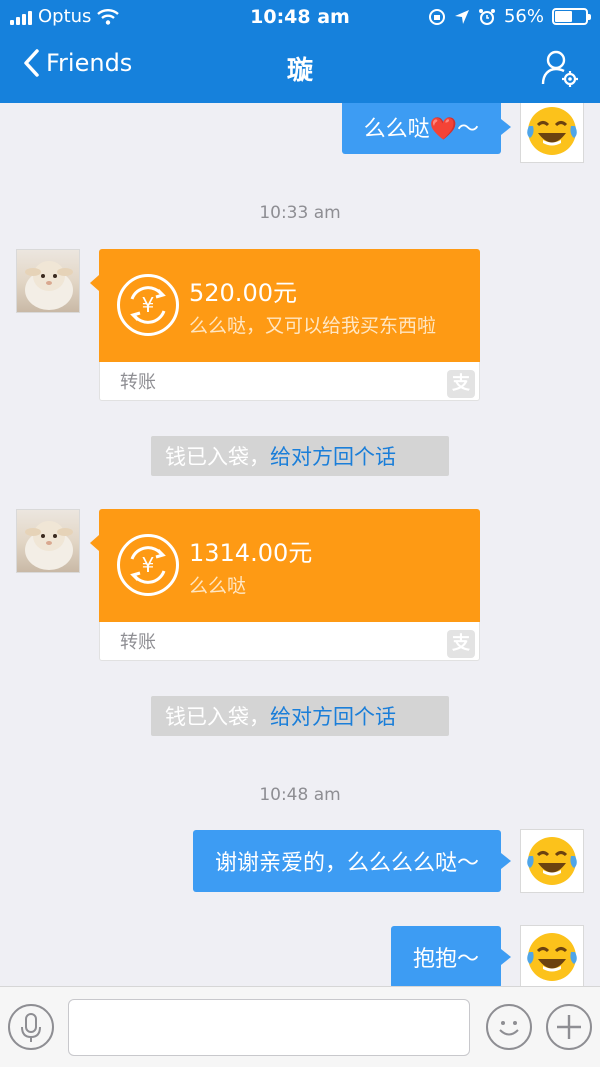  I want to click on message-text: 抱抱～, so click(445, 959).